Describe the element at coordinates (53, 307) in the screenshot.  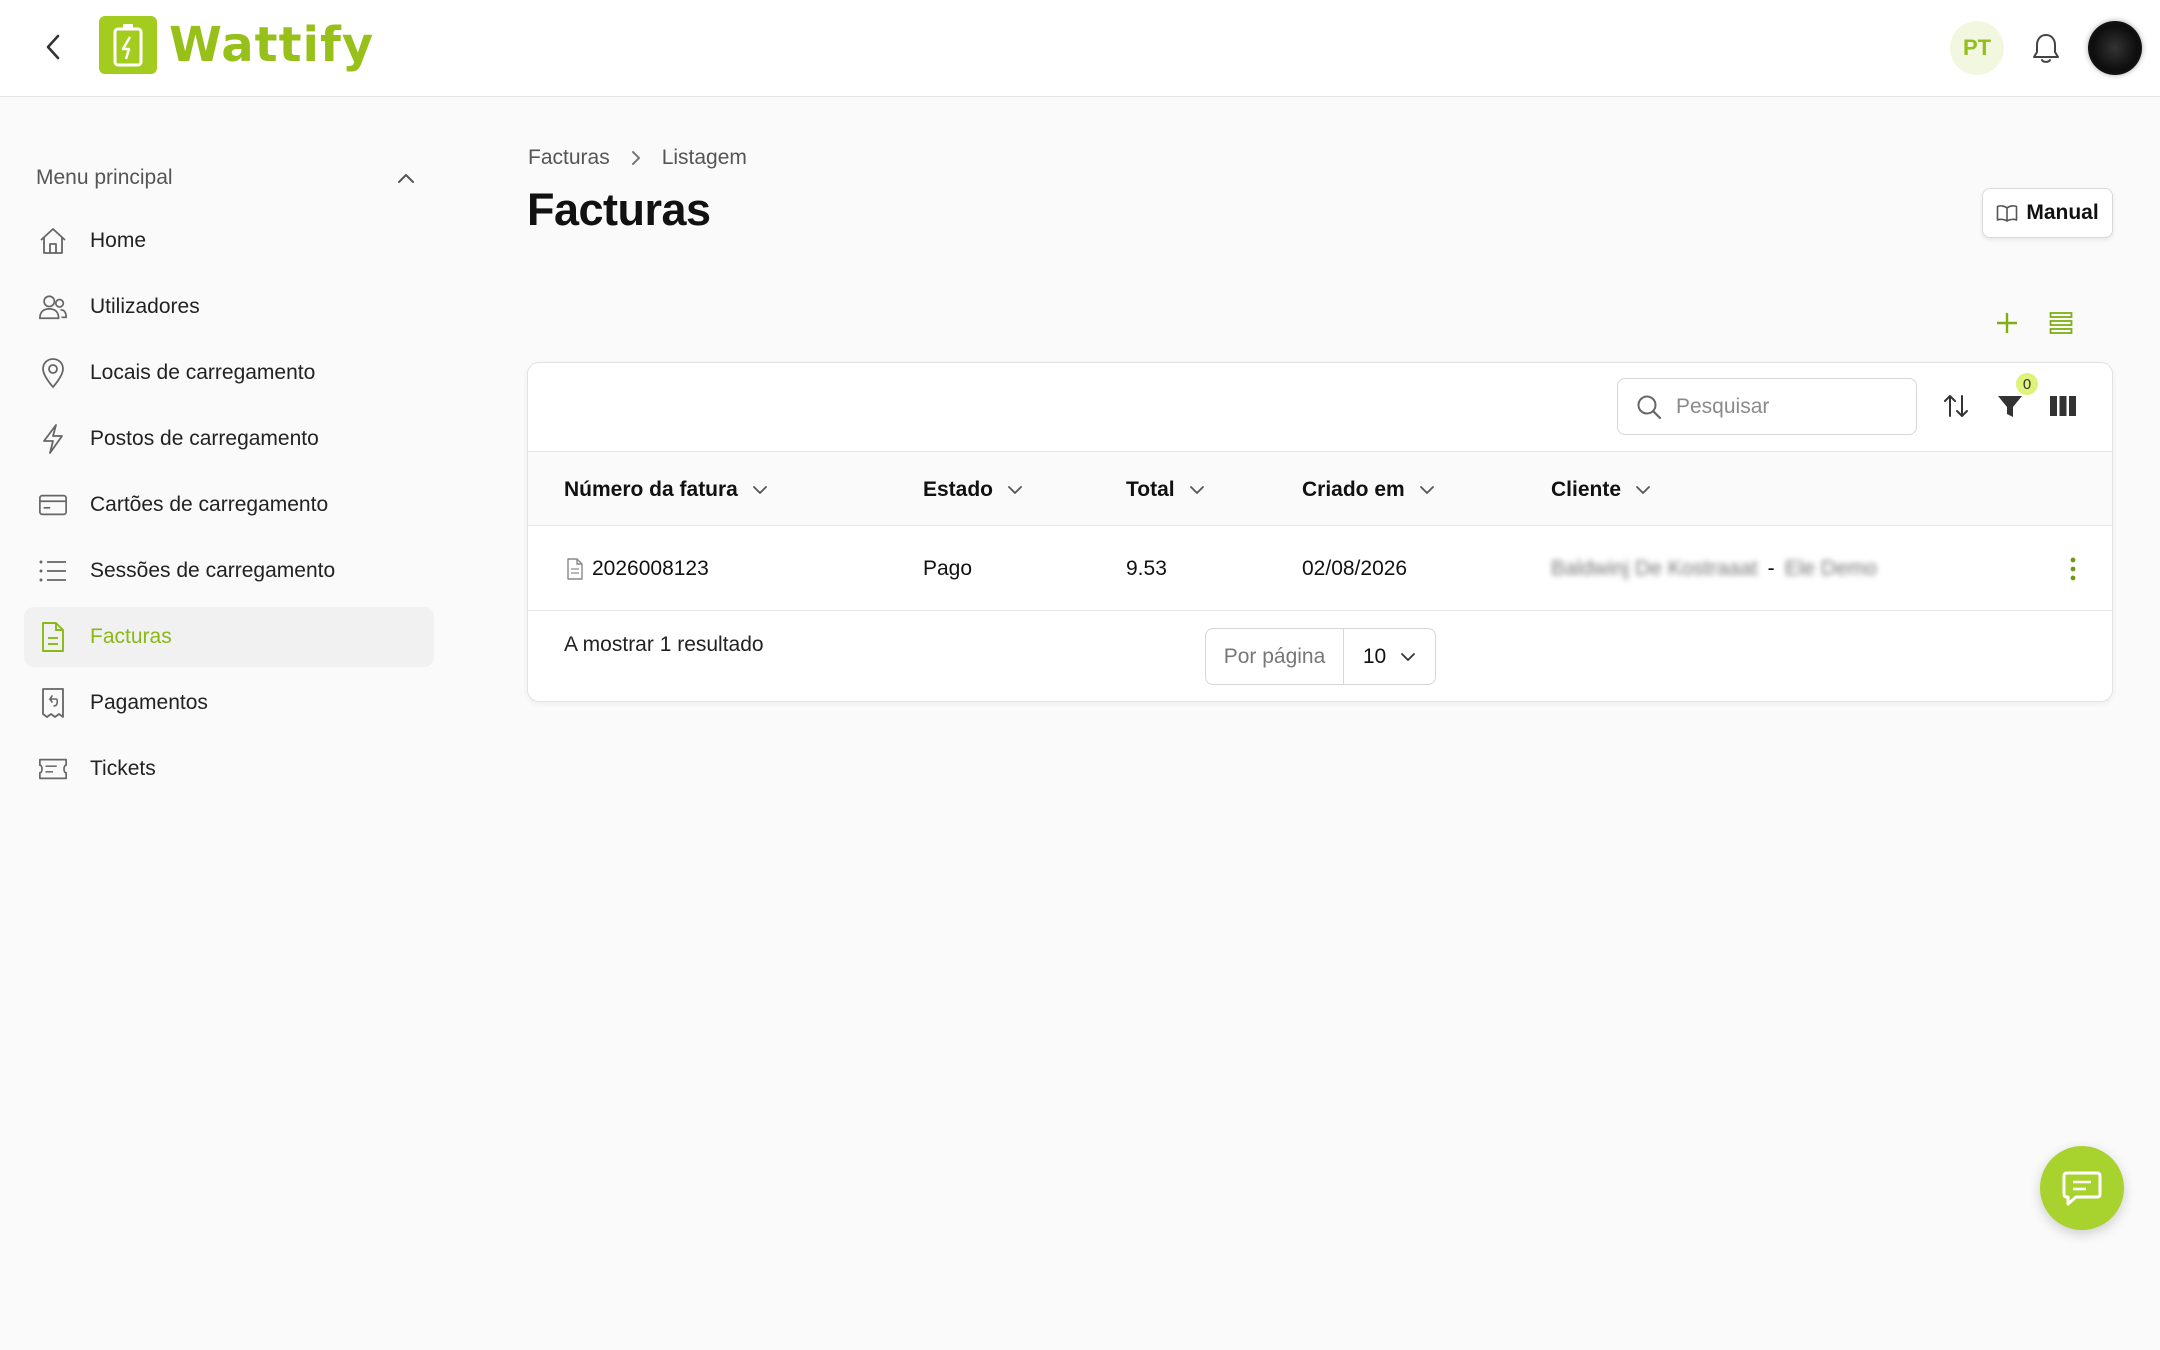
I see `users-icon` at that location.